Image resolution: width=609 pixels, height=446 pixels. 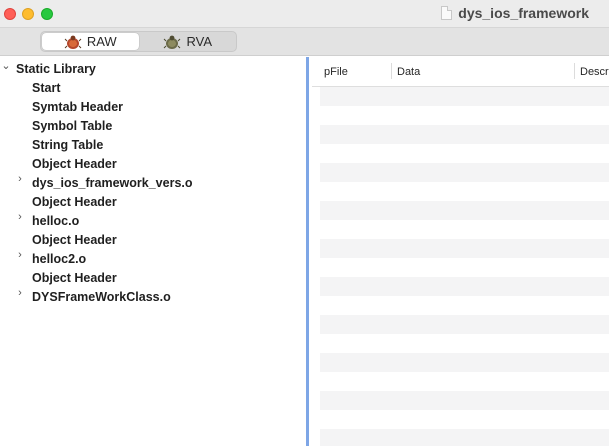 I want to click on tree-item-helloc2-o: › helloc2.o, so click(x=153, y=258).